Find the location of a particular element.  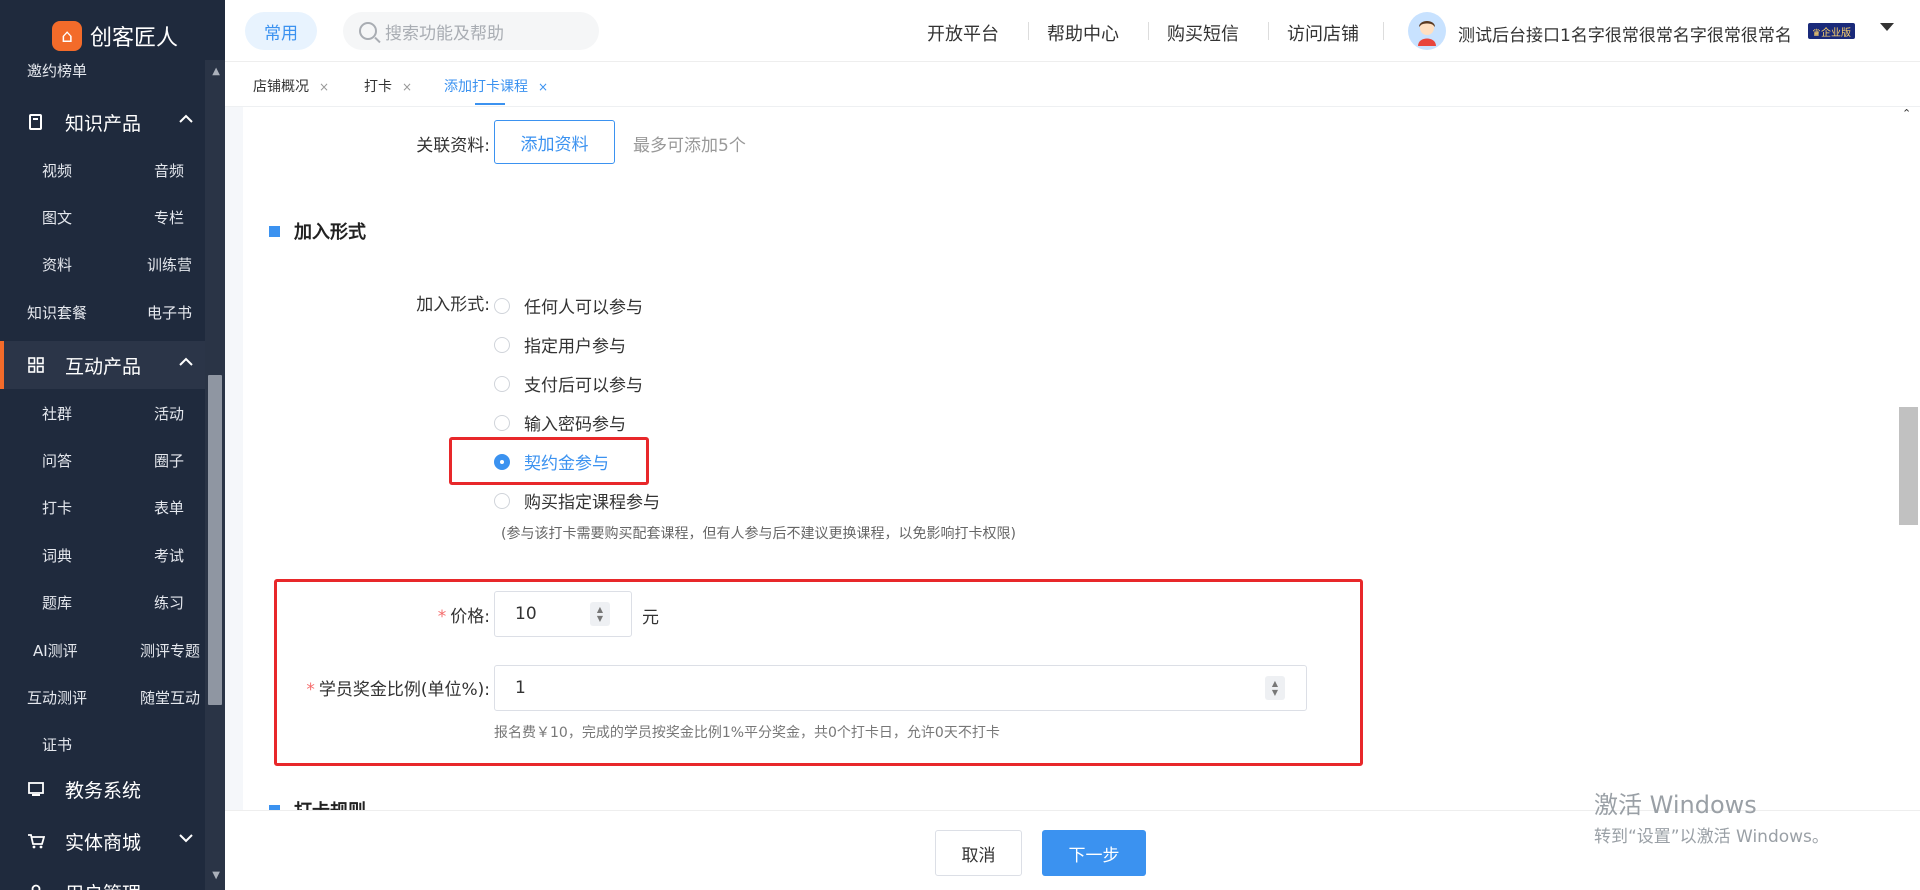

related-material-hint: 最多可添加5个 is located at coordinates (689, 146).